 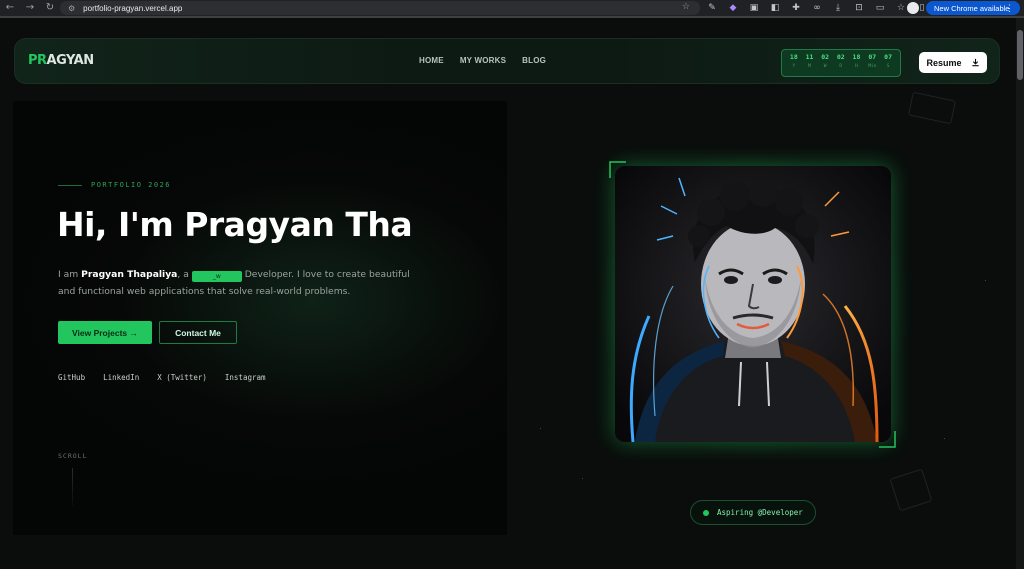 I want to click on cast-icon: ▭, so click(x=880, y=8).